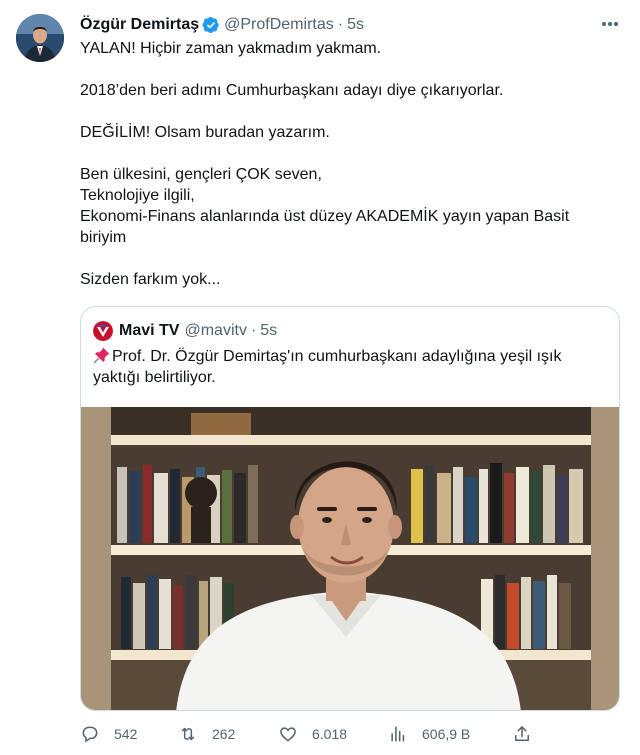 The image size is (640, 755). Describe the element at coordinates (149, 331) in the screenshot. I see `quoted-author-name: Mavi TV` at that location.